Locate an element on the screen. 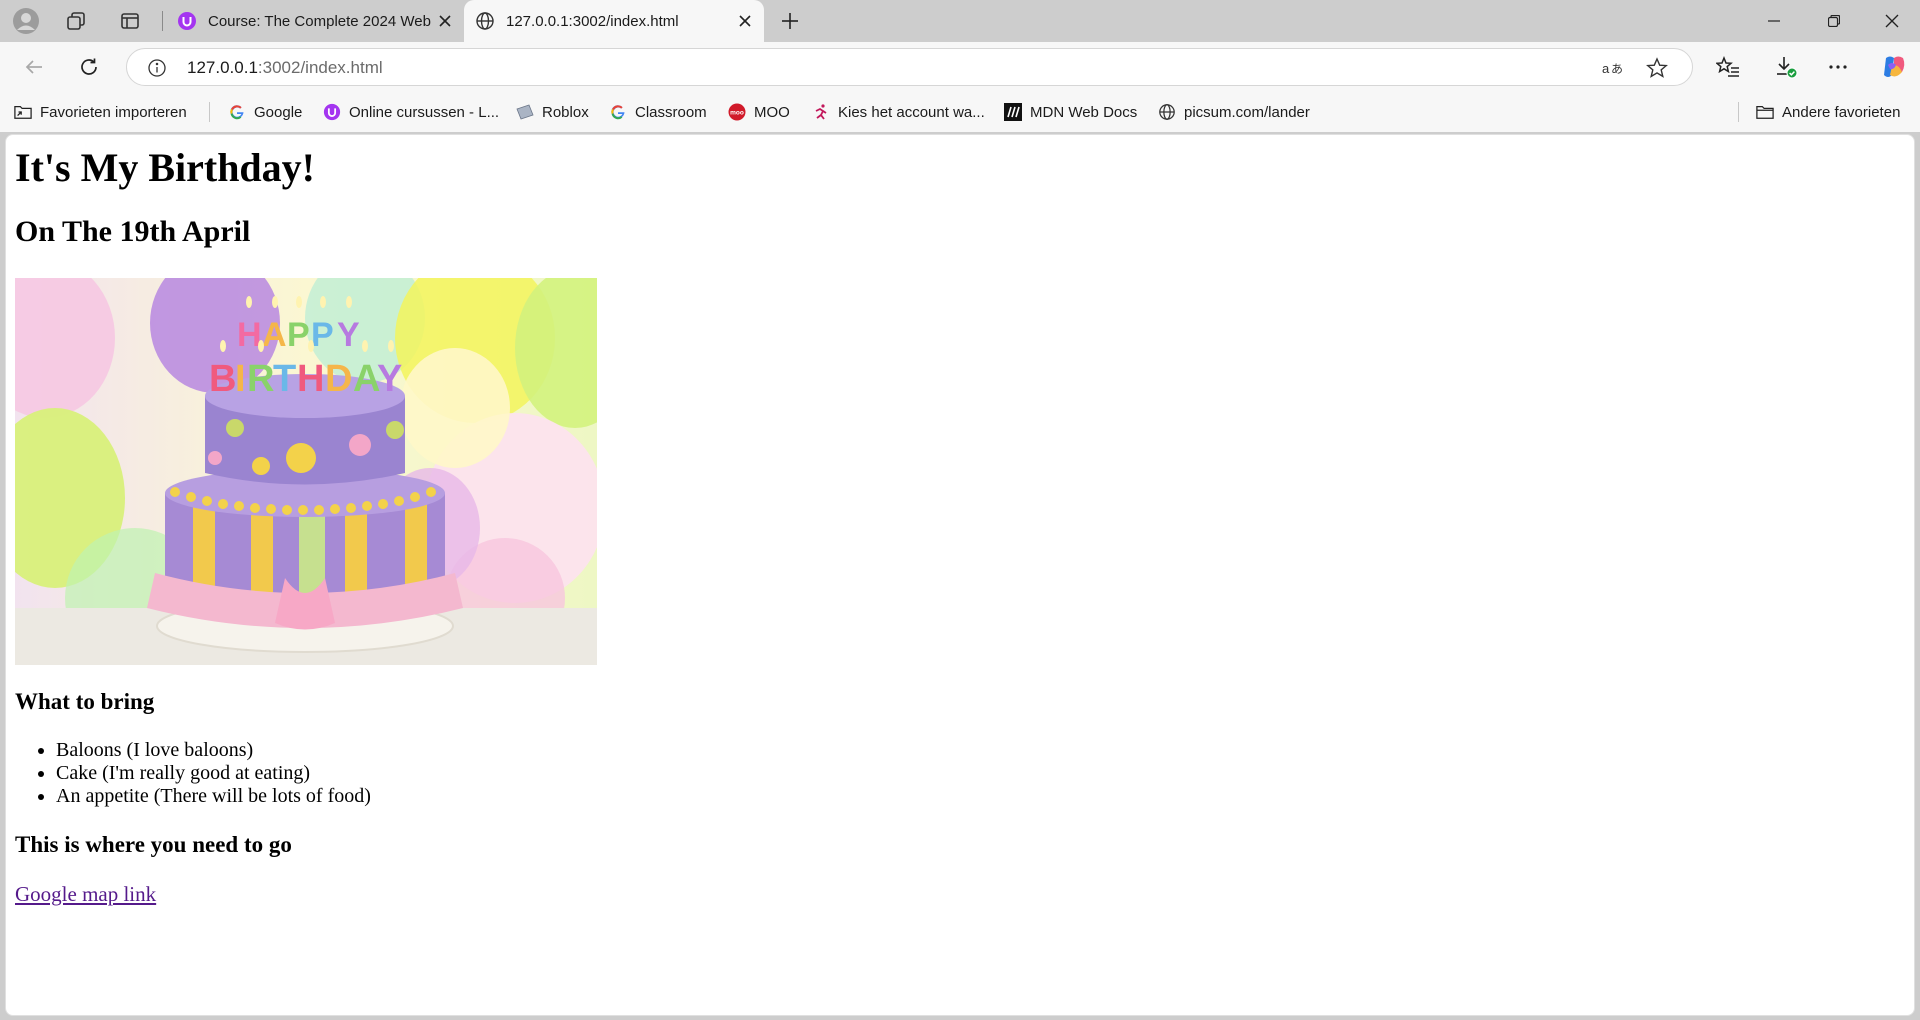  bookmark-label: Roblox is located at coordinates (565, 112).